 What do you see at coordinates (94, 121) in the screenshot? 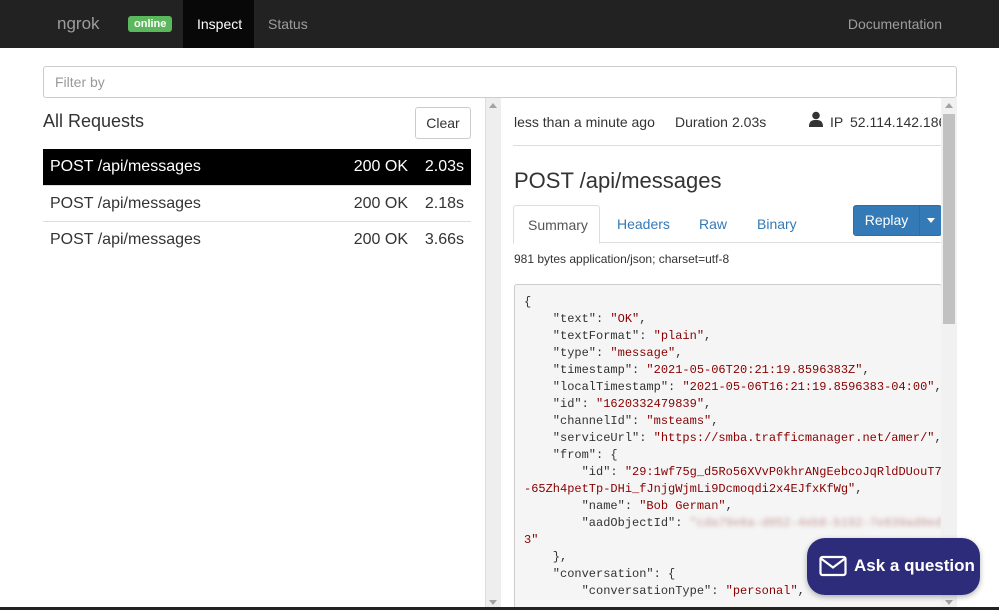
I see `requests-heading: All Requests` at bounding box center [94, 121].